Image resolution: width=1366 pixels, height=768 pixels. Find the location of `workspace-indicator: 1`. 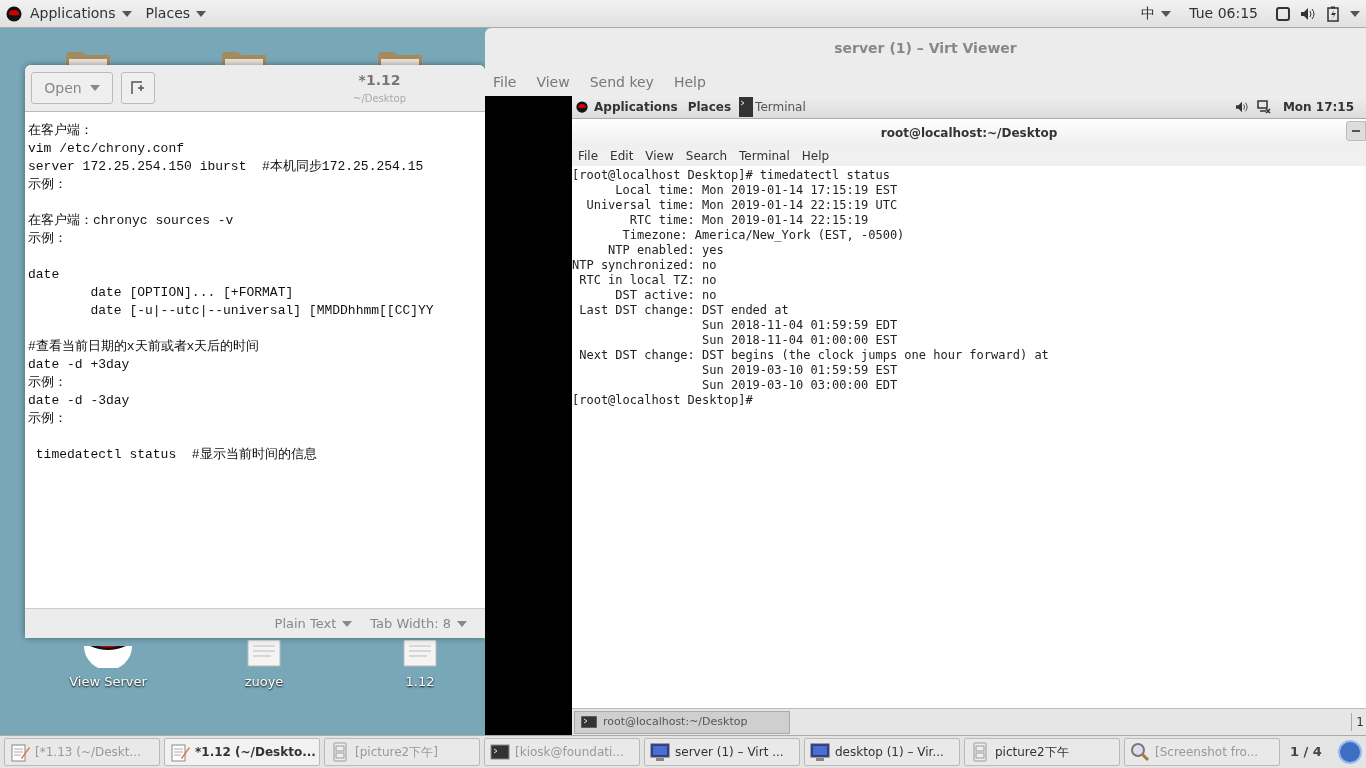

workspace-indicator: 1 is located at coordinates (1357, 722).